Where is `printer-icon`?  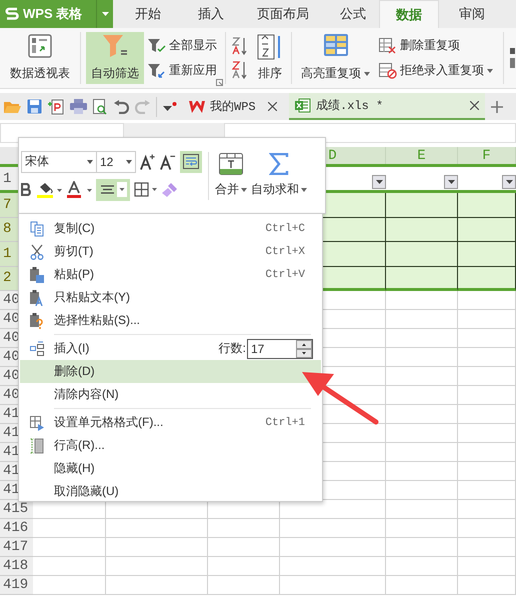 printer-icon is located at coordinates (78, 106).